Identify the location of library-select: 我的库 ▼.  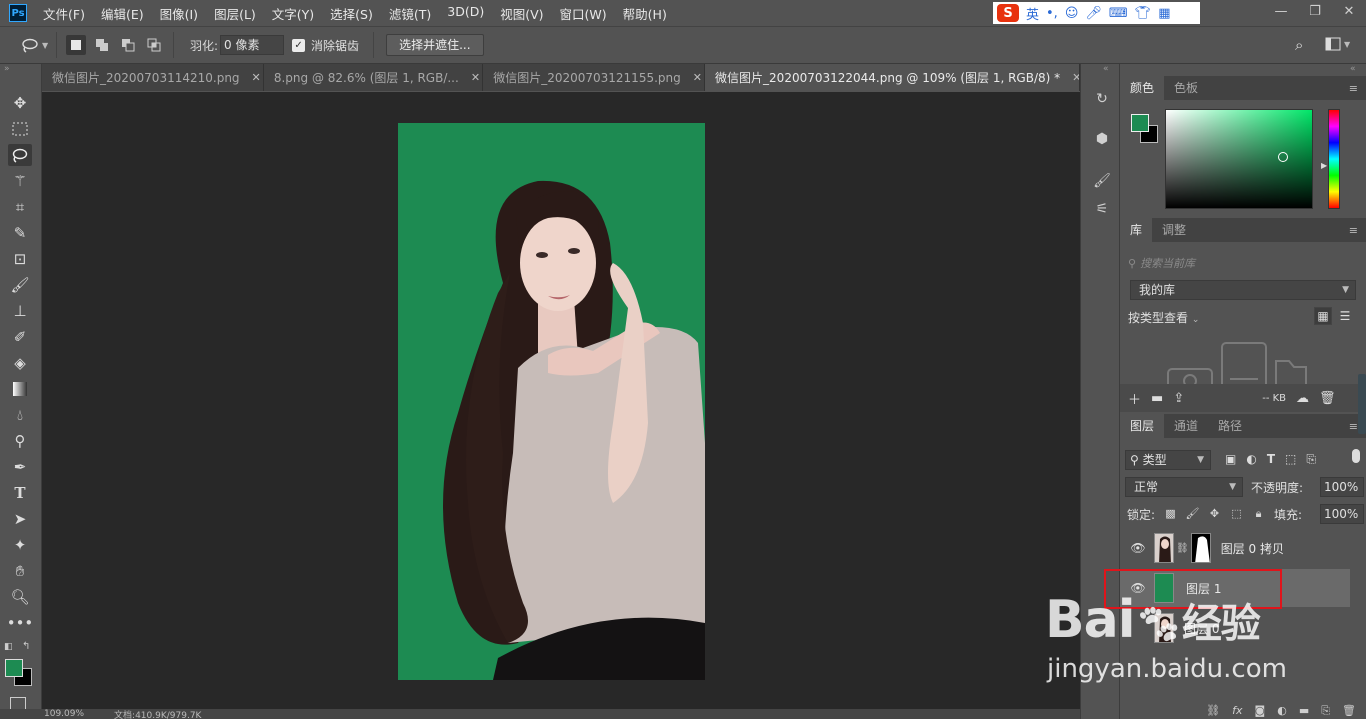
(1243, 290).